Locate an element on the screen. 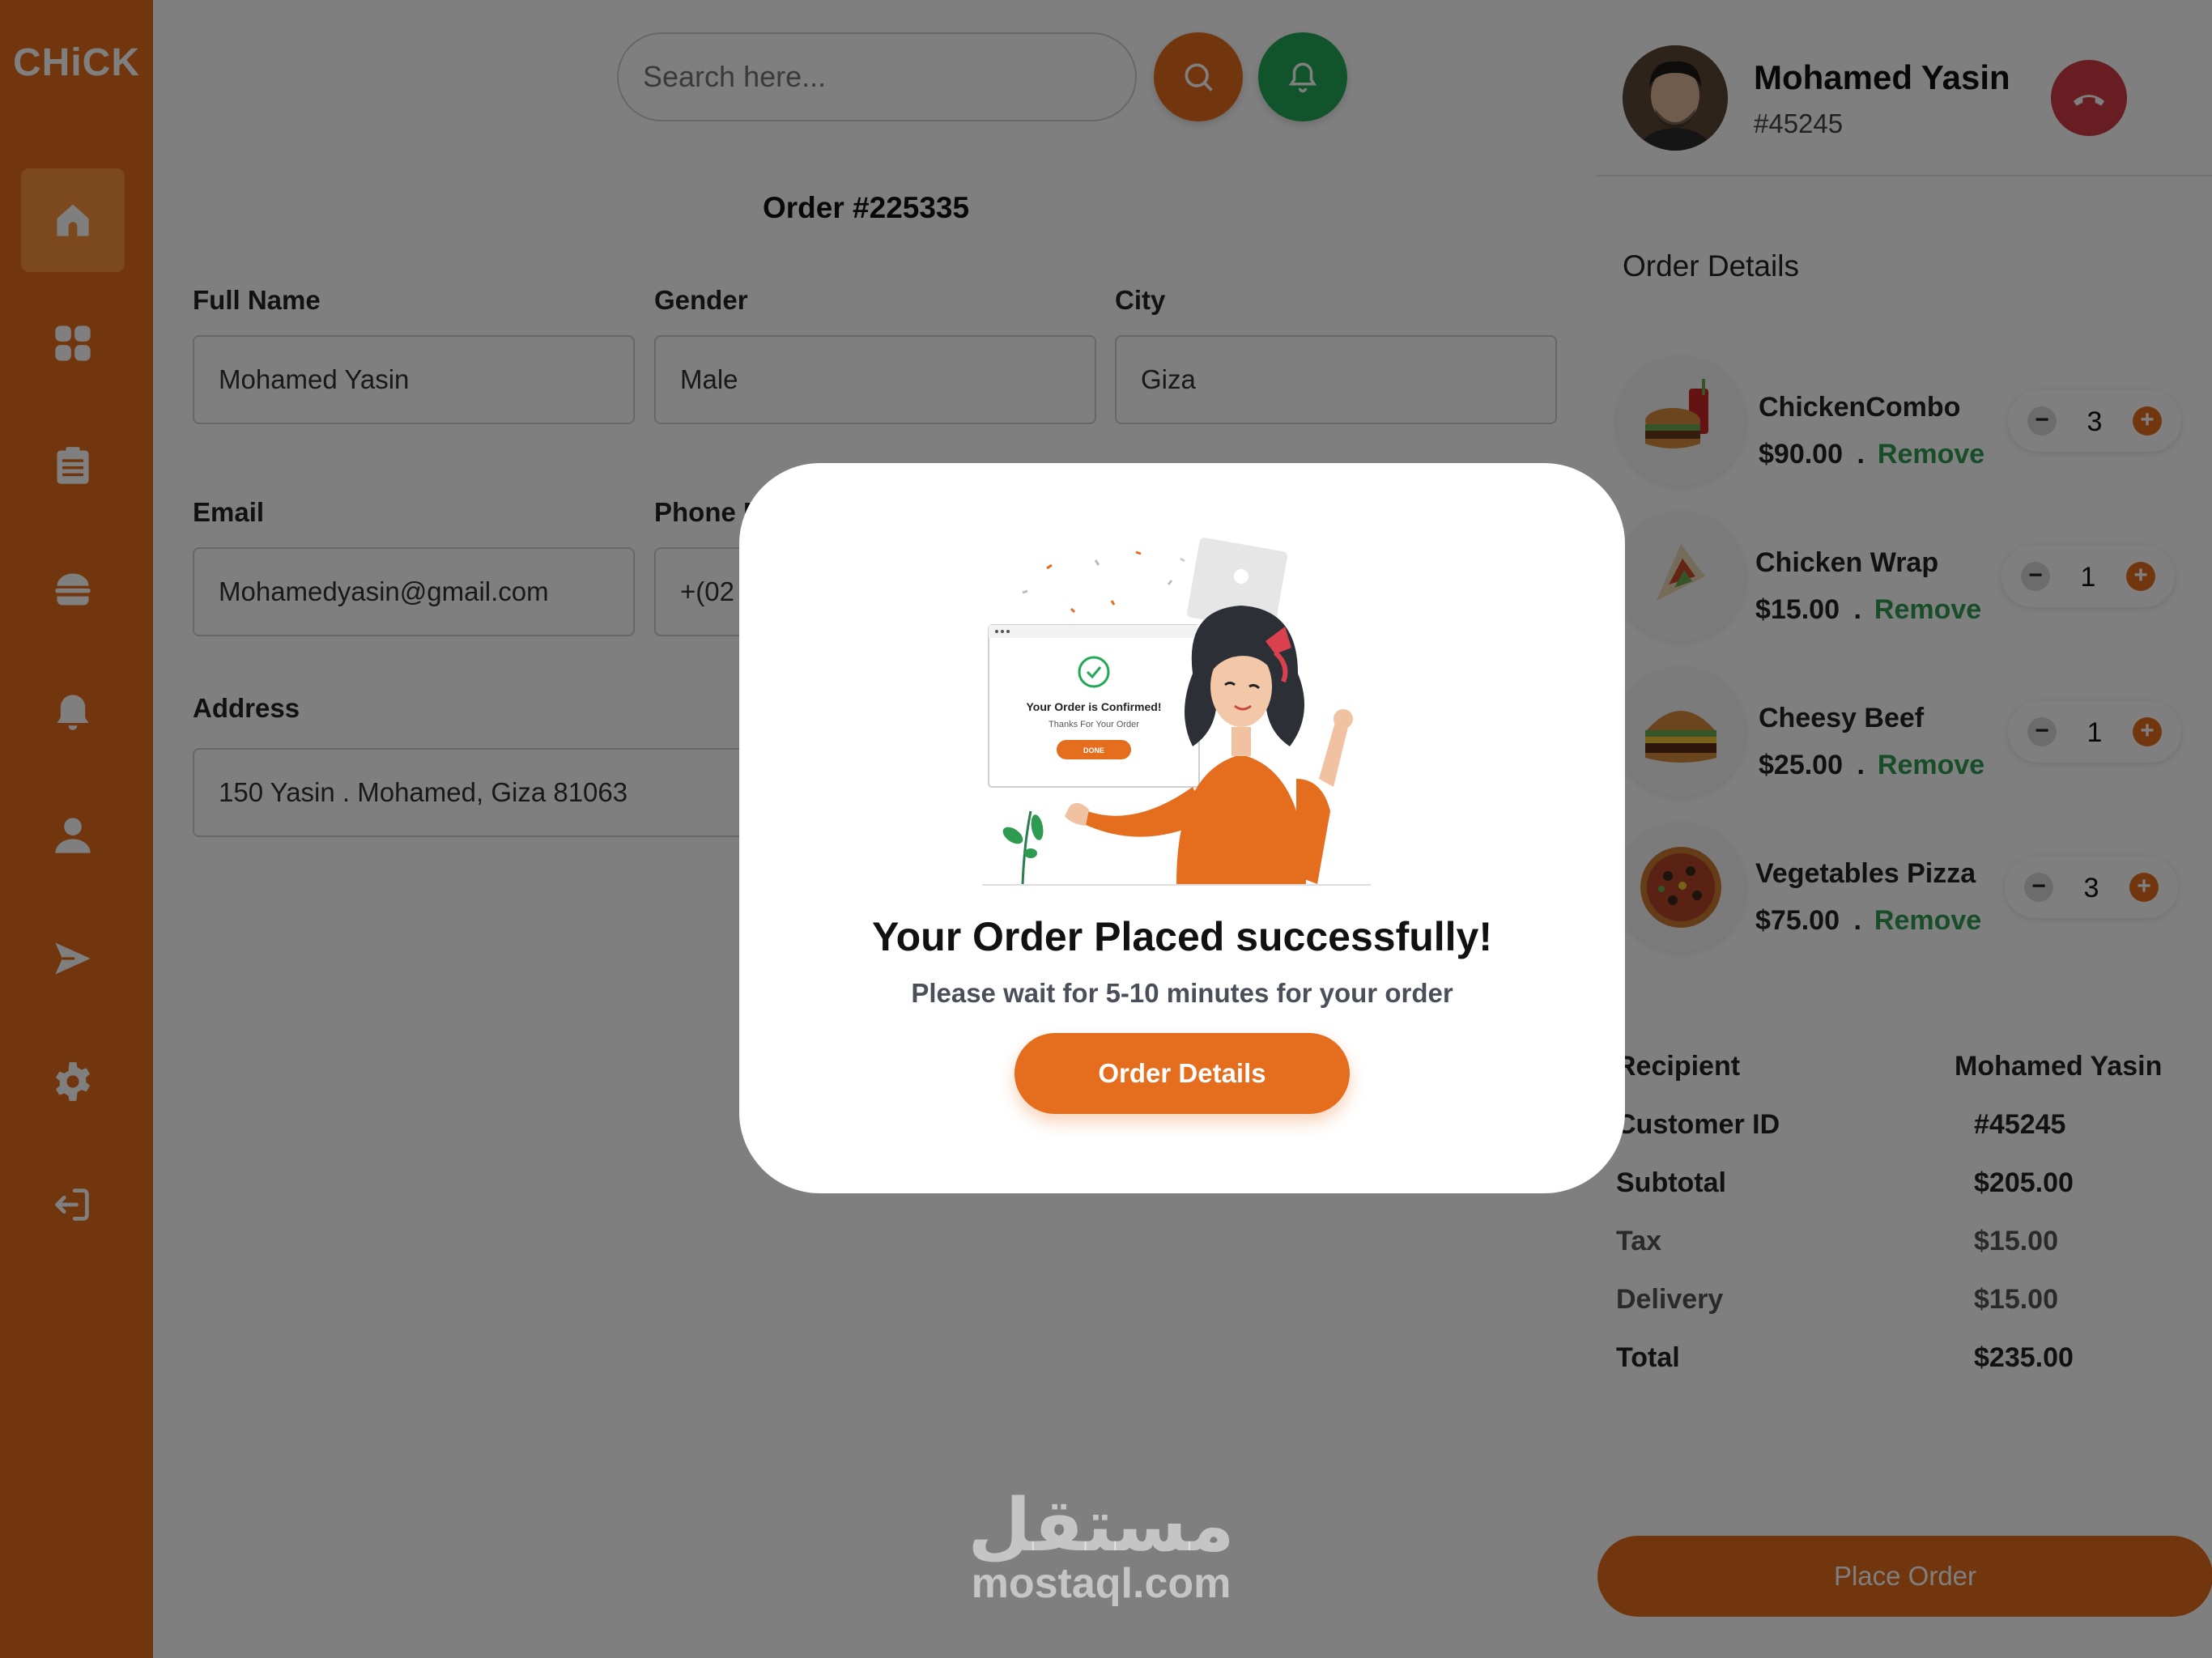  illustration-card-subtitle: Thanks For Your Order is located at coordinates (1094, 724).